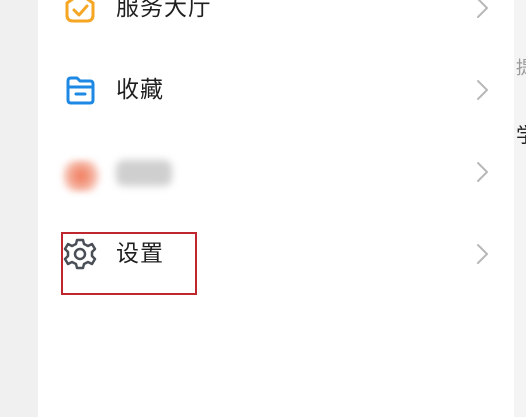 This screenshot has height=417, width=526. What do you see at coordinates (80, 90) in the screenshot?
I see `folder-favorites-icon` at bounding box center [80, 90].